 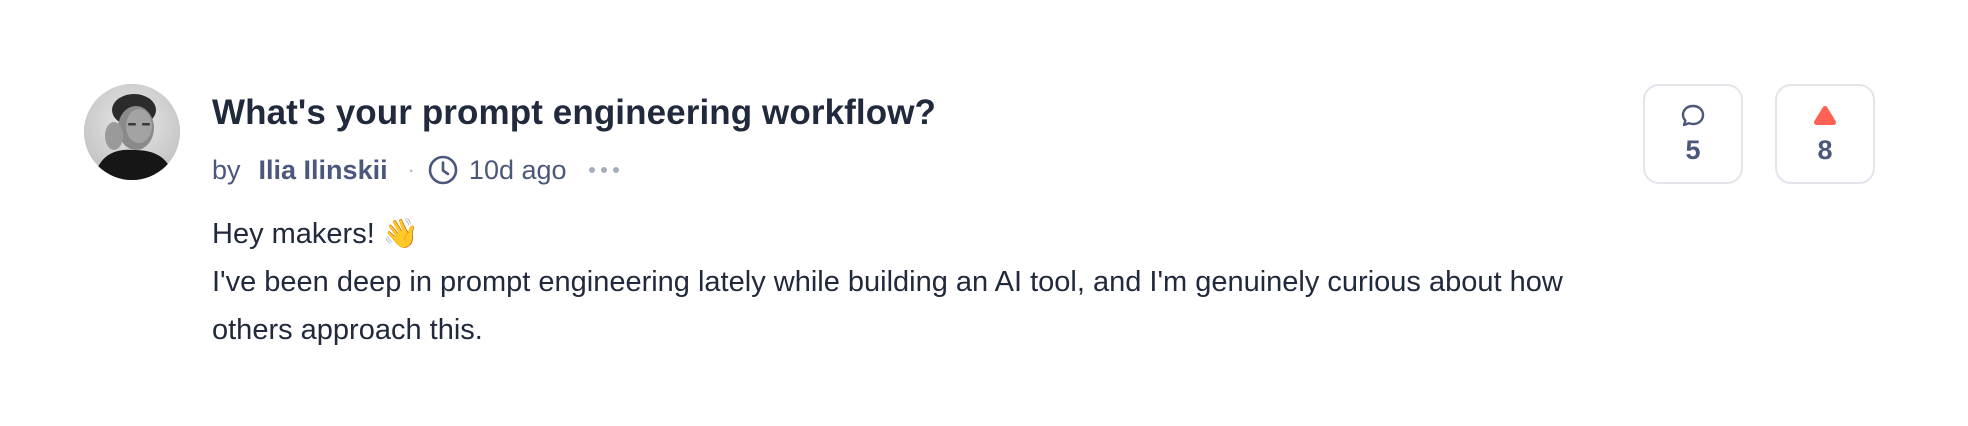 What do you see at coordinates (1693, 150) in the screenshot?
I see `comments-count: 5` at bounding box center [1693, 150].